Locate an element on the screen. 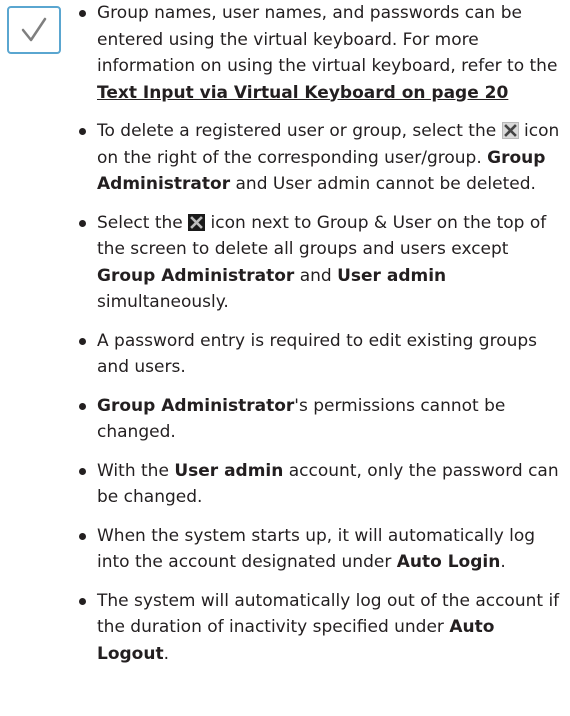 This screenshot has width=570, height=716. note-text: With the is located at coordinates (136, 470).